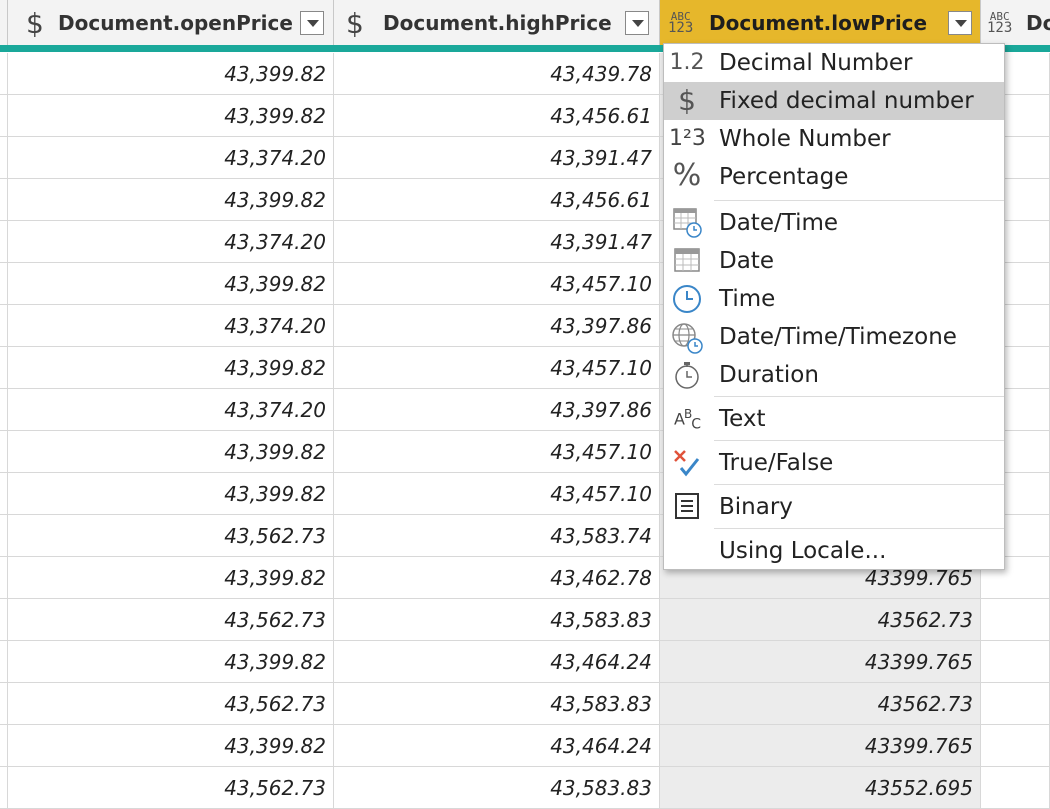 The height and width of the screenshot is (809, 1050). I want to click on menu-item-percentage: % Percentage, so click(834, 177).